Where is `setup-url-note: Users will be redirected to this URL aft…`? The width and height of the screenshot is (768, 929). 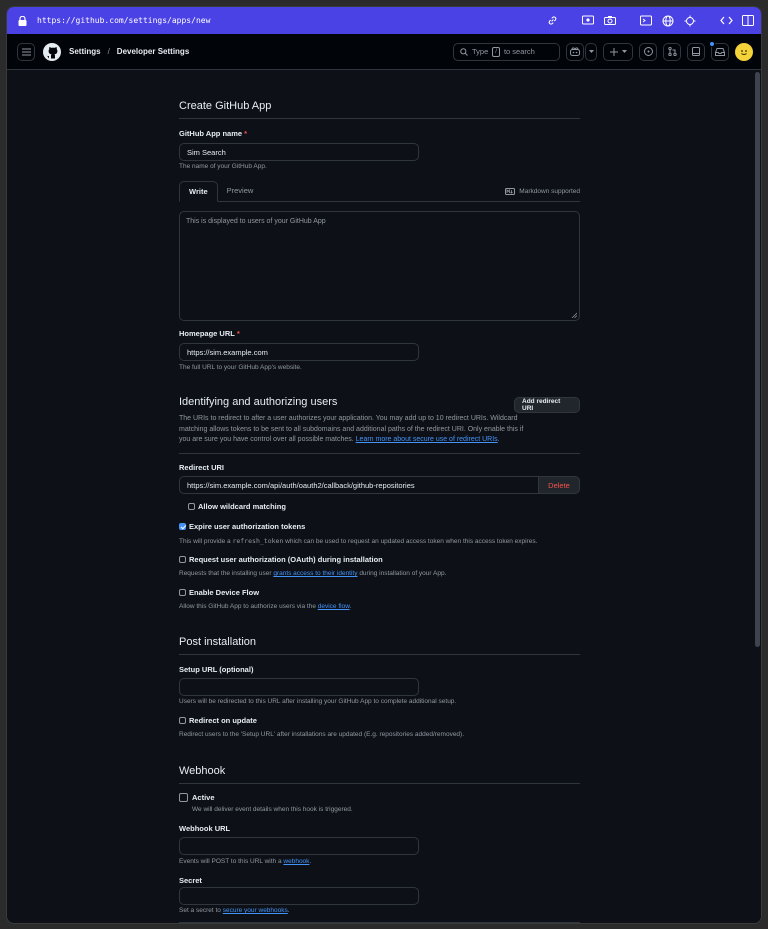 setup-url-note: Users will be redirected to this URL aft… is located at coordinates (318, 701).